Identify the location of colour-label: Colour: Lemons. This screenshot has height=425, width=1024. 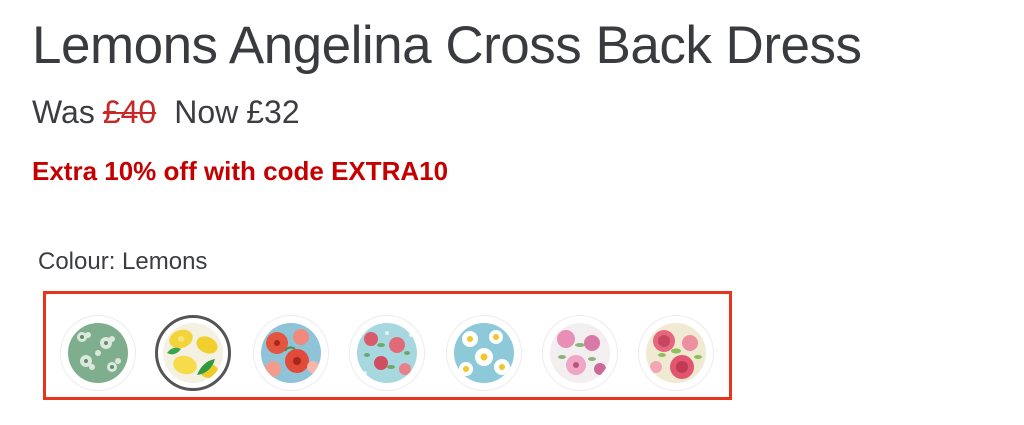
(123, 261).